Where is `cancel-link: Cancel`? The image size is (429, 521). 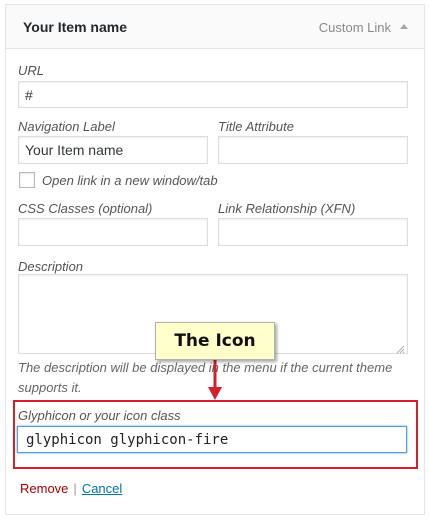
cancel-link: Cancel is located at coordinates (102, 488).